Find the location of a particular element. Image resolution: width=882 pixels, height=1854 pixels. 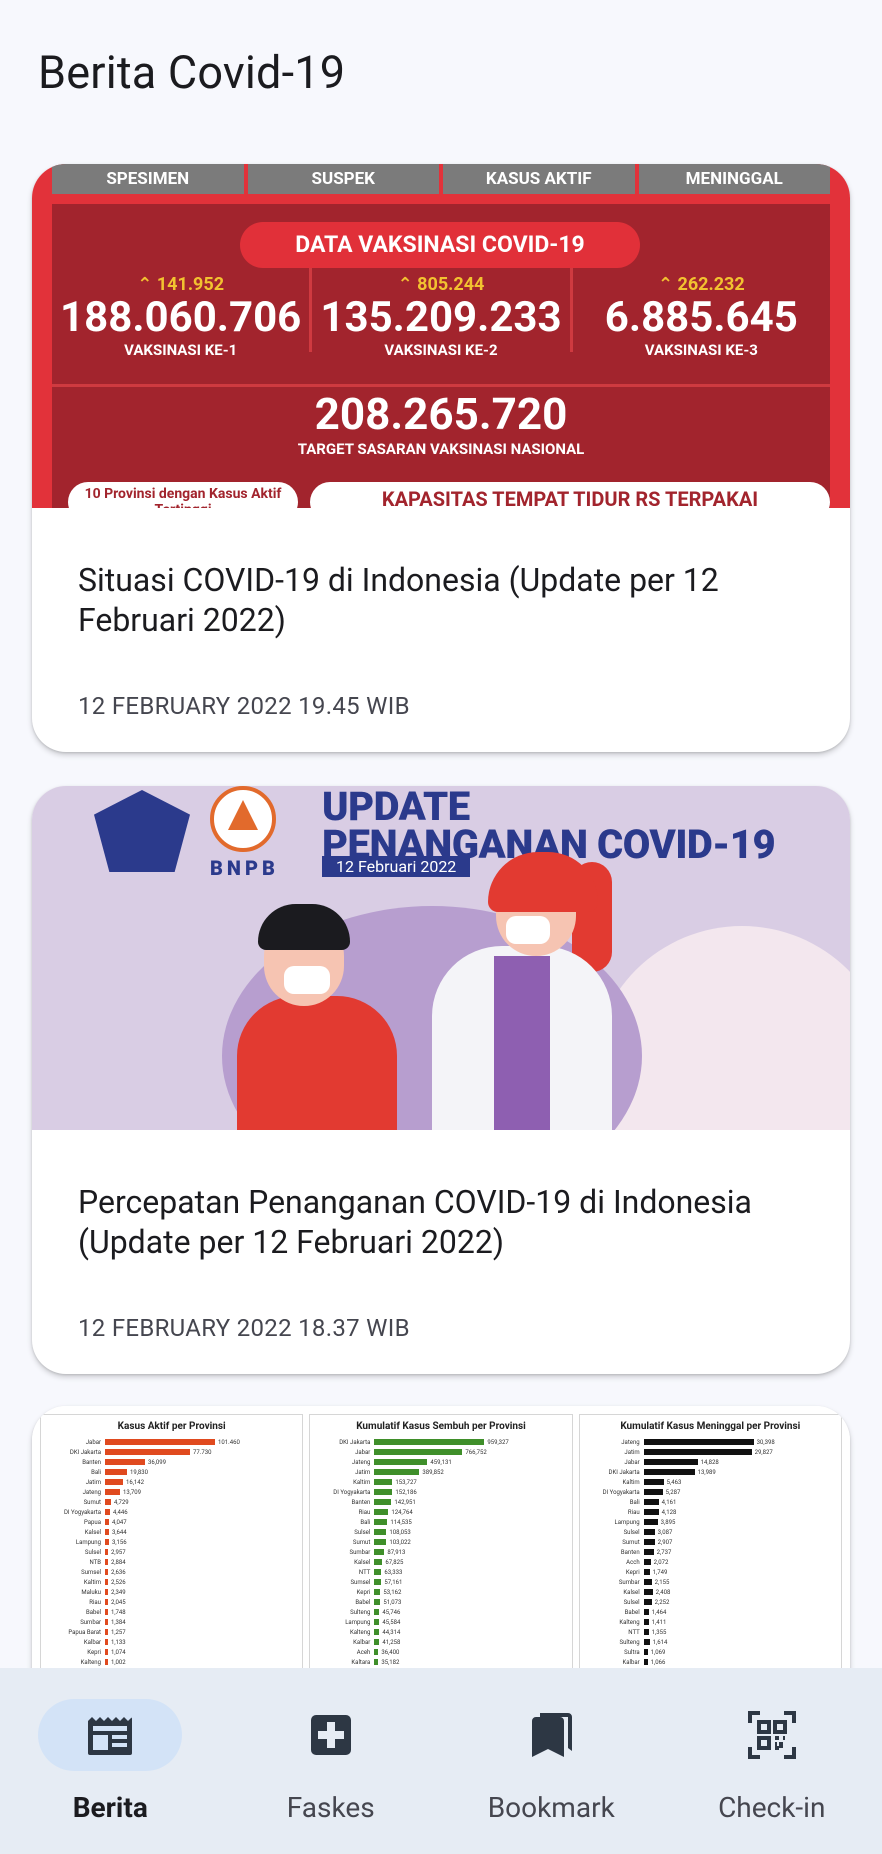

nav-active-indicator is located at coordinates (110, 1735).